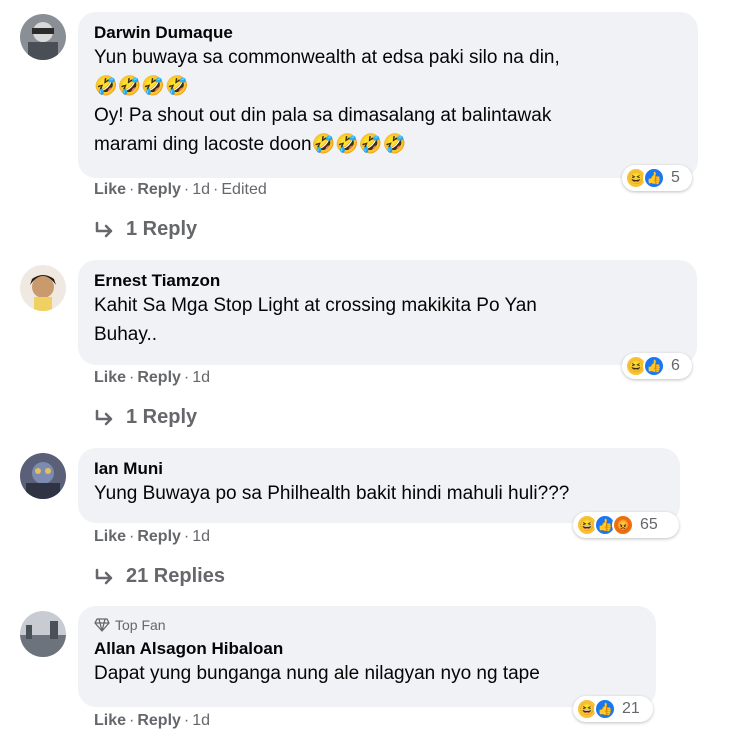 This screenshot has width=750, height=747. I want to click on reaction-count: 5, so click(675, 177).